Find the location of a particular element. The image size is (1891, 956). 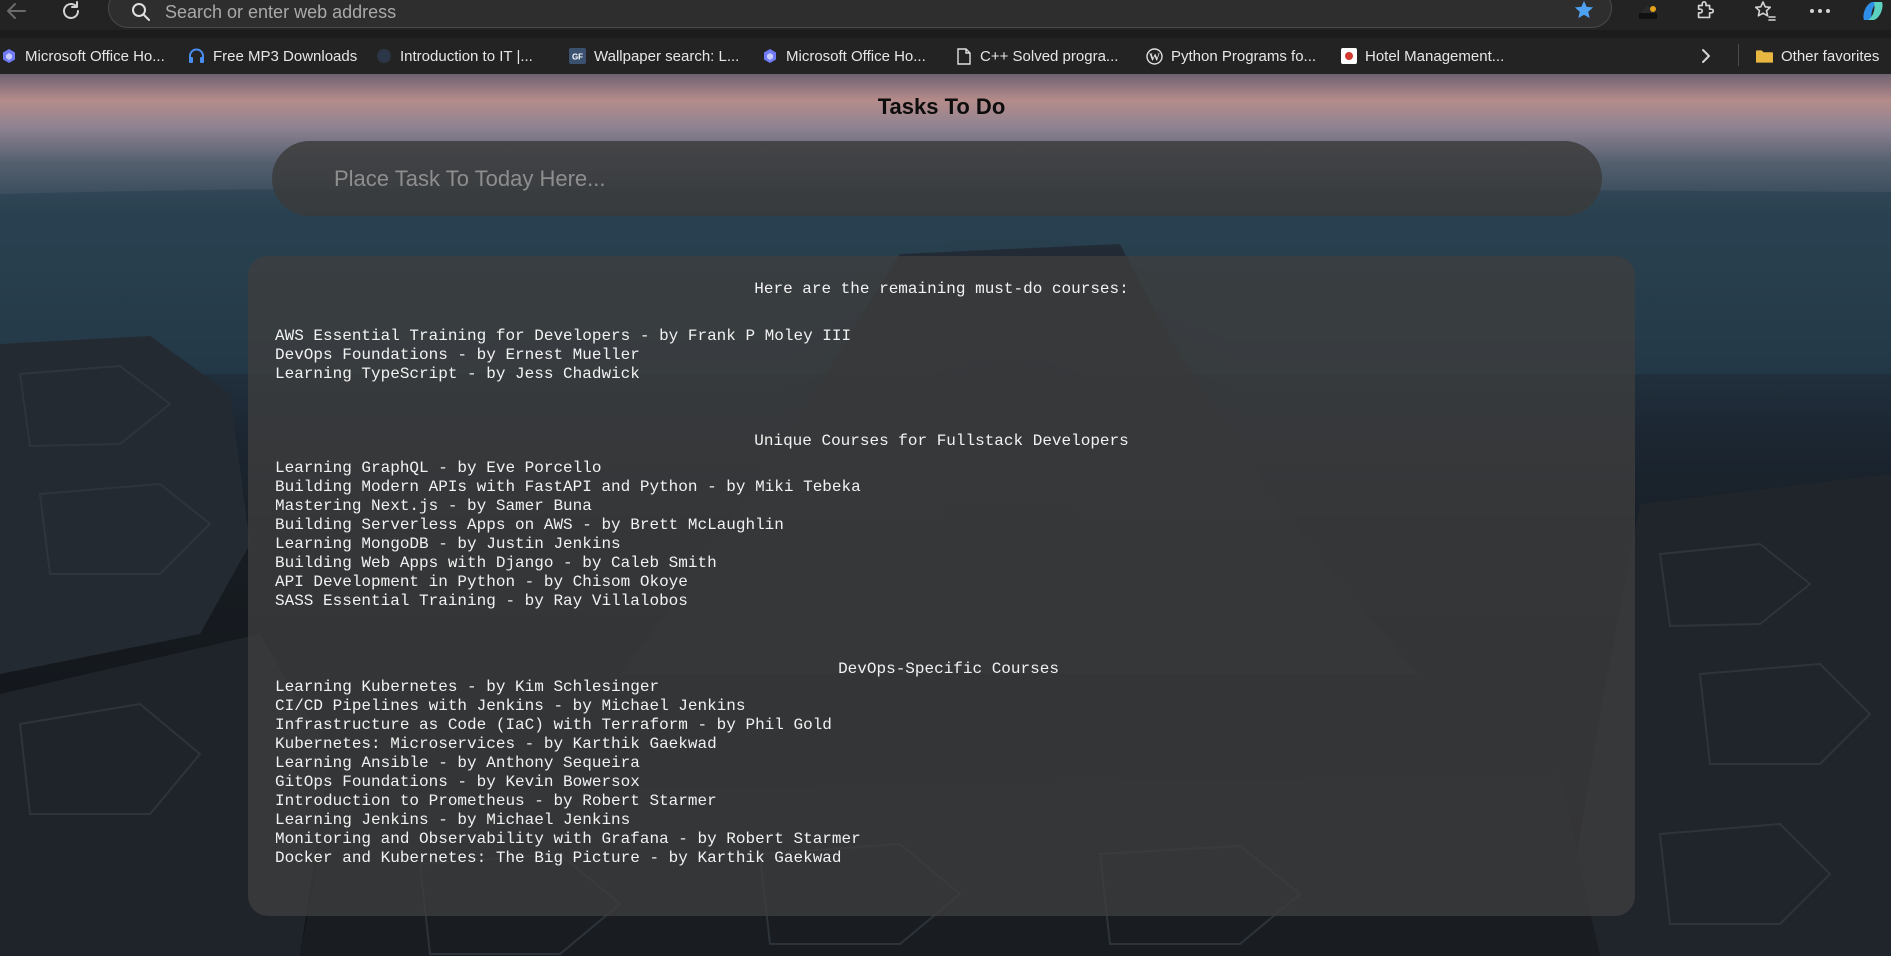

browser-toolbar is located at coordinates (945, 15).